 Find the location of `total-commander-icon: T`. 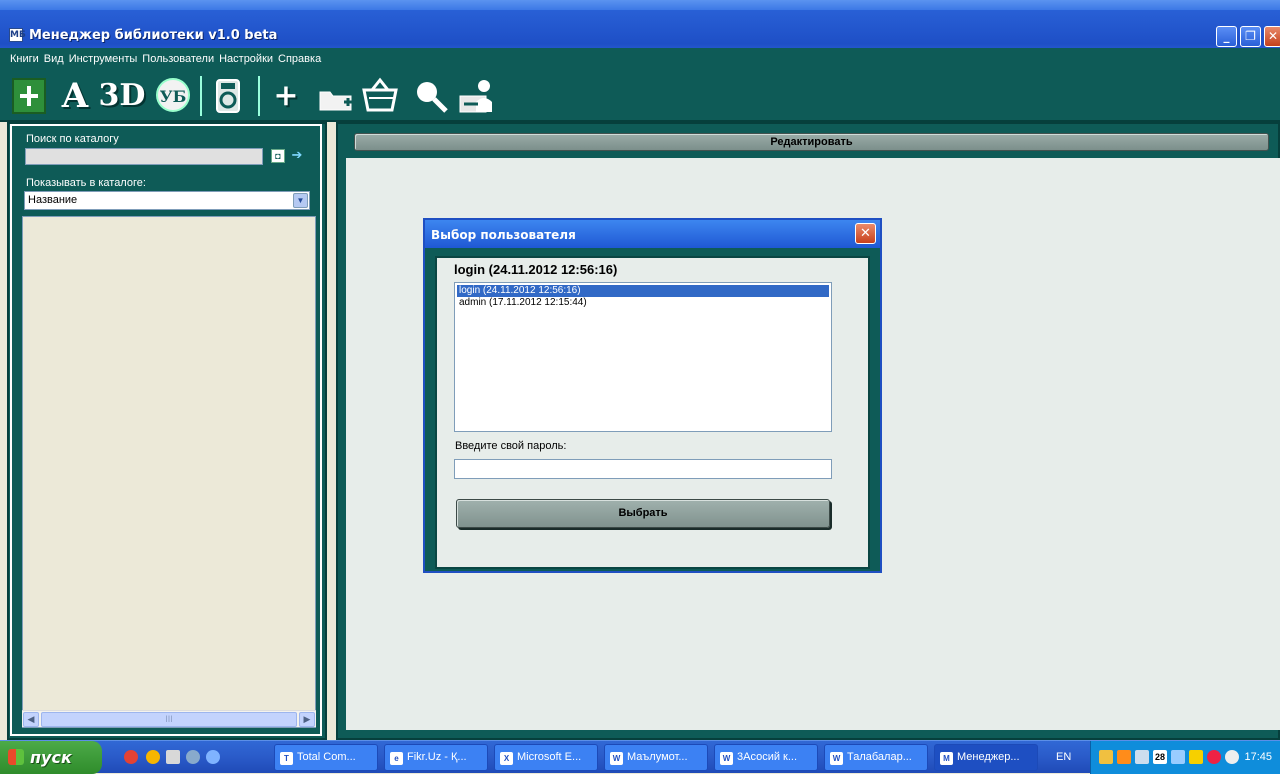

total-commander-icon: T is located at coordinates (286, 758).